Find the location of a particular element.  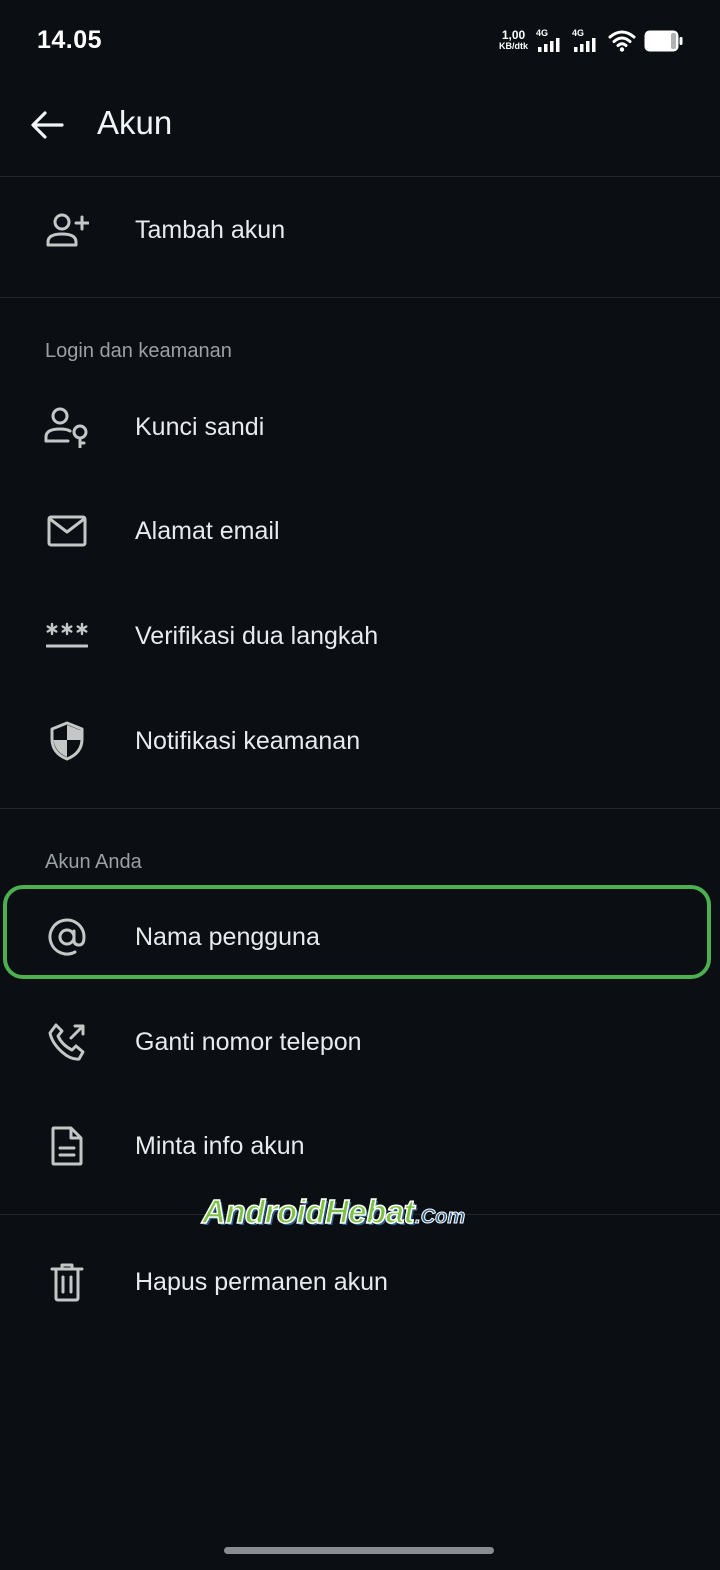

person-key-icon is located at coordinates (66, 427).